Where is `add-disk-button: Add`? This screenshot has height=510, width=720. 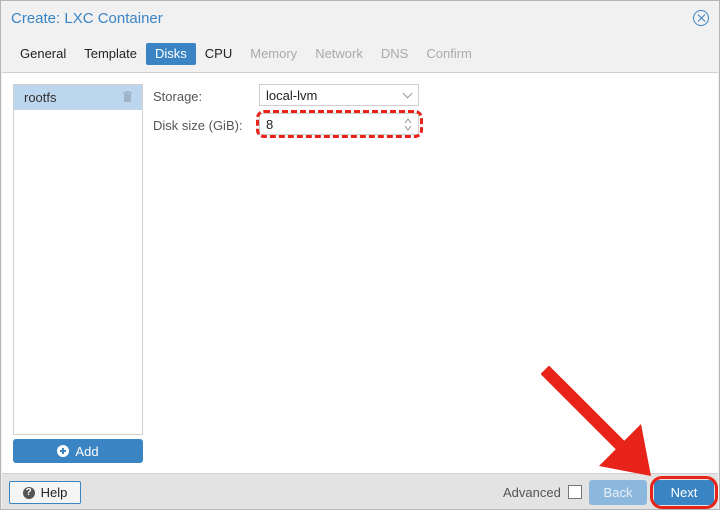 add-disk-button: Add is located at coordinates (78, 451).